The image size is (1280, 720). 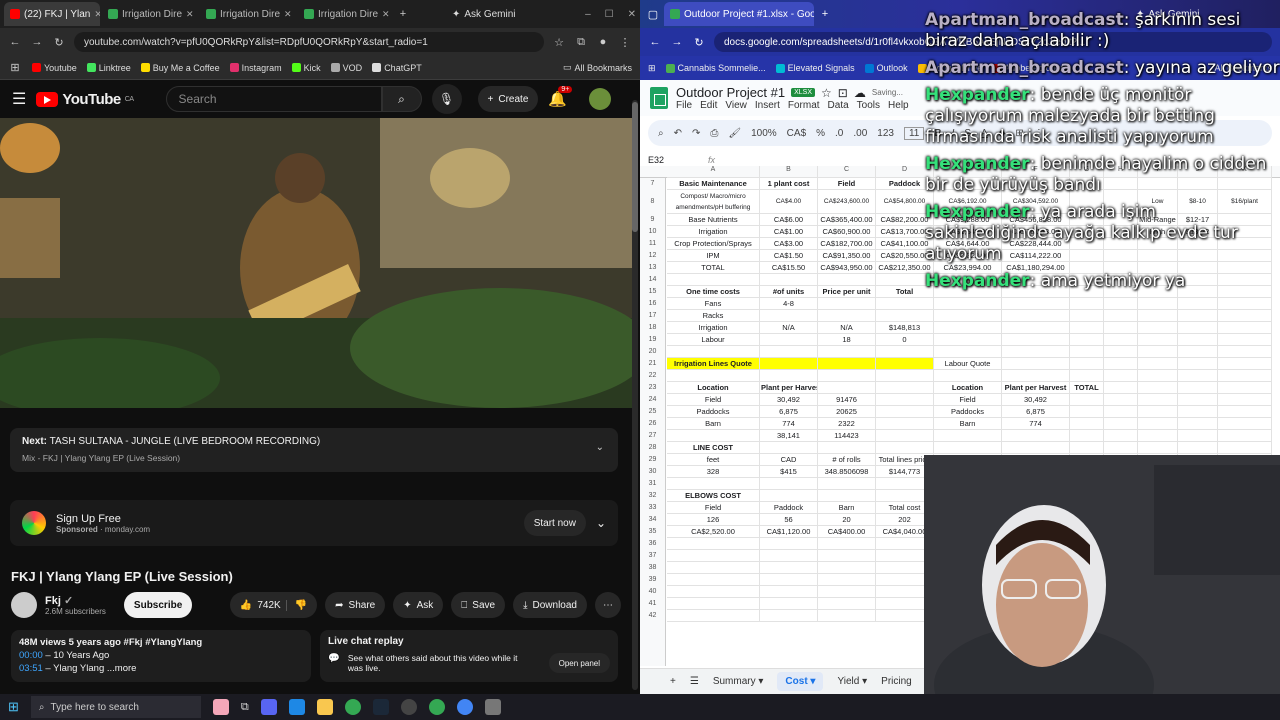 What do you see at coordinates (847, 328) in the screenshot?
I see `cell: N/A` at bounding box center [847, 328].